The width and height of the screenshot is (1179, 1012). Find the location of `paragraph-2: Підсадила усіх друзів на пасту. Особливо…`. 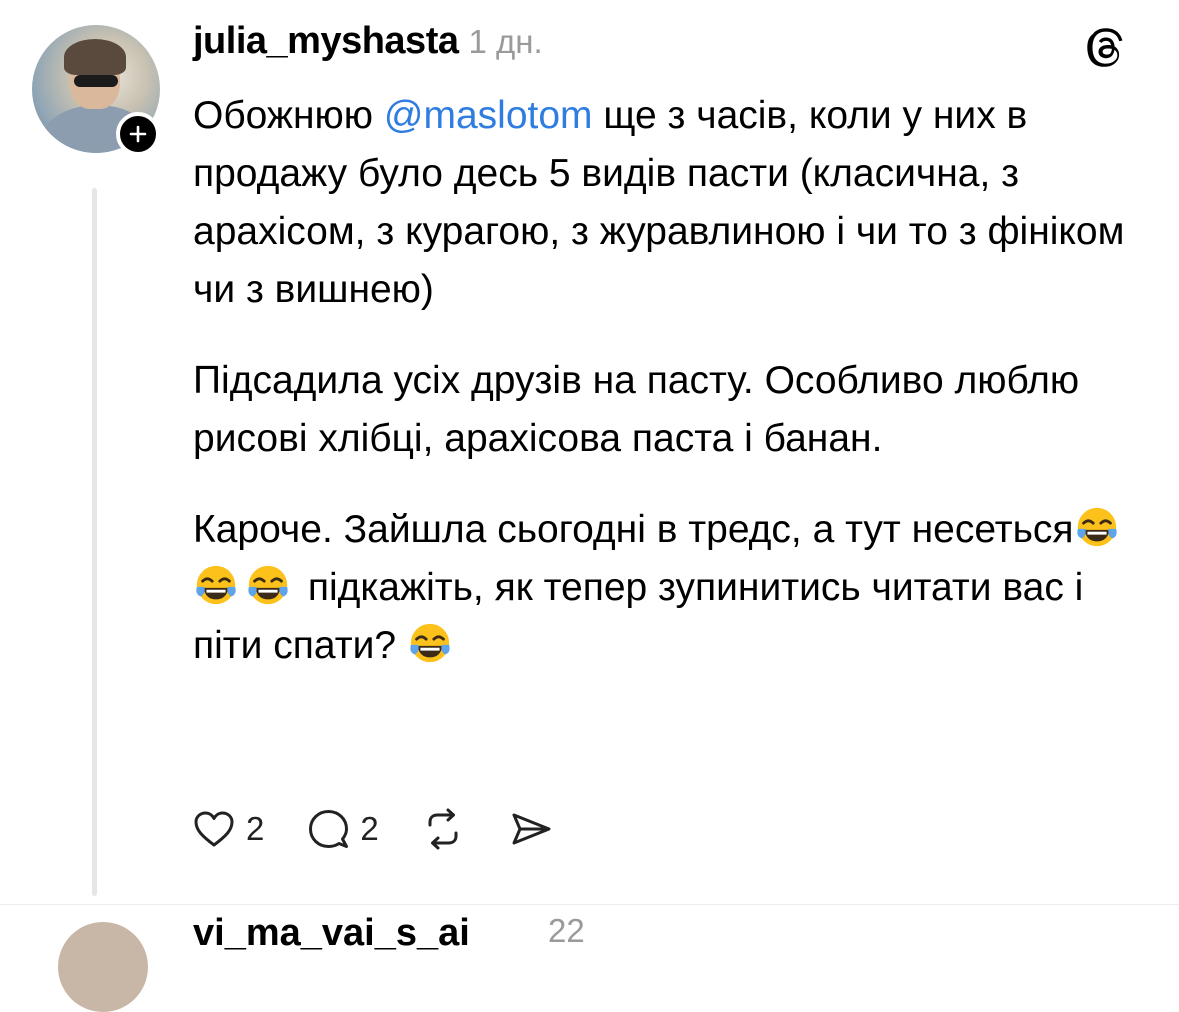

paragraph-2: Підсадила усіх друзів на пасту. Особливо… is located at coordinates (636, 409).